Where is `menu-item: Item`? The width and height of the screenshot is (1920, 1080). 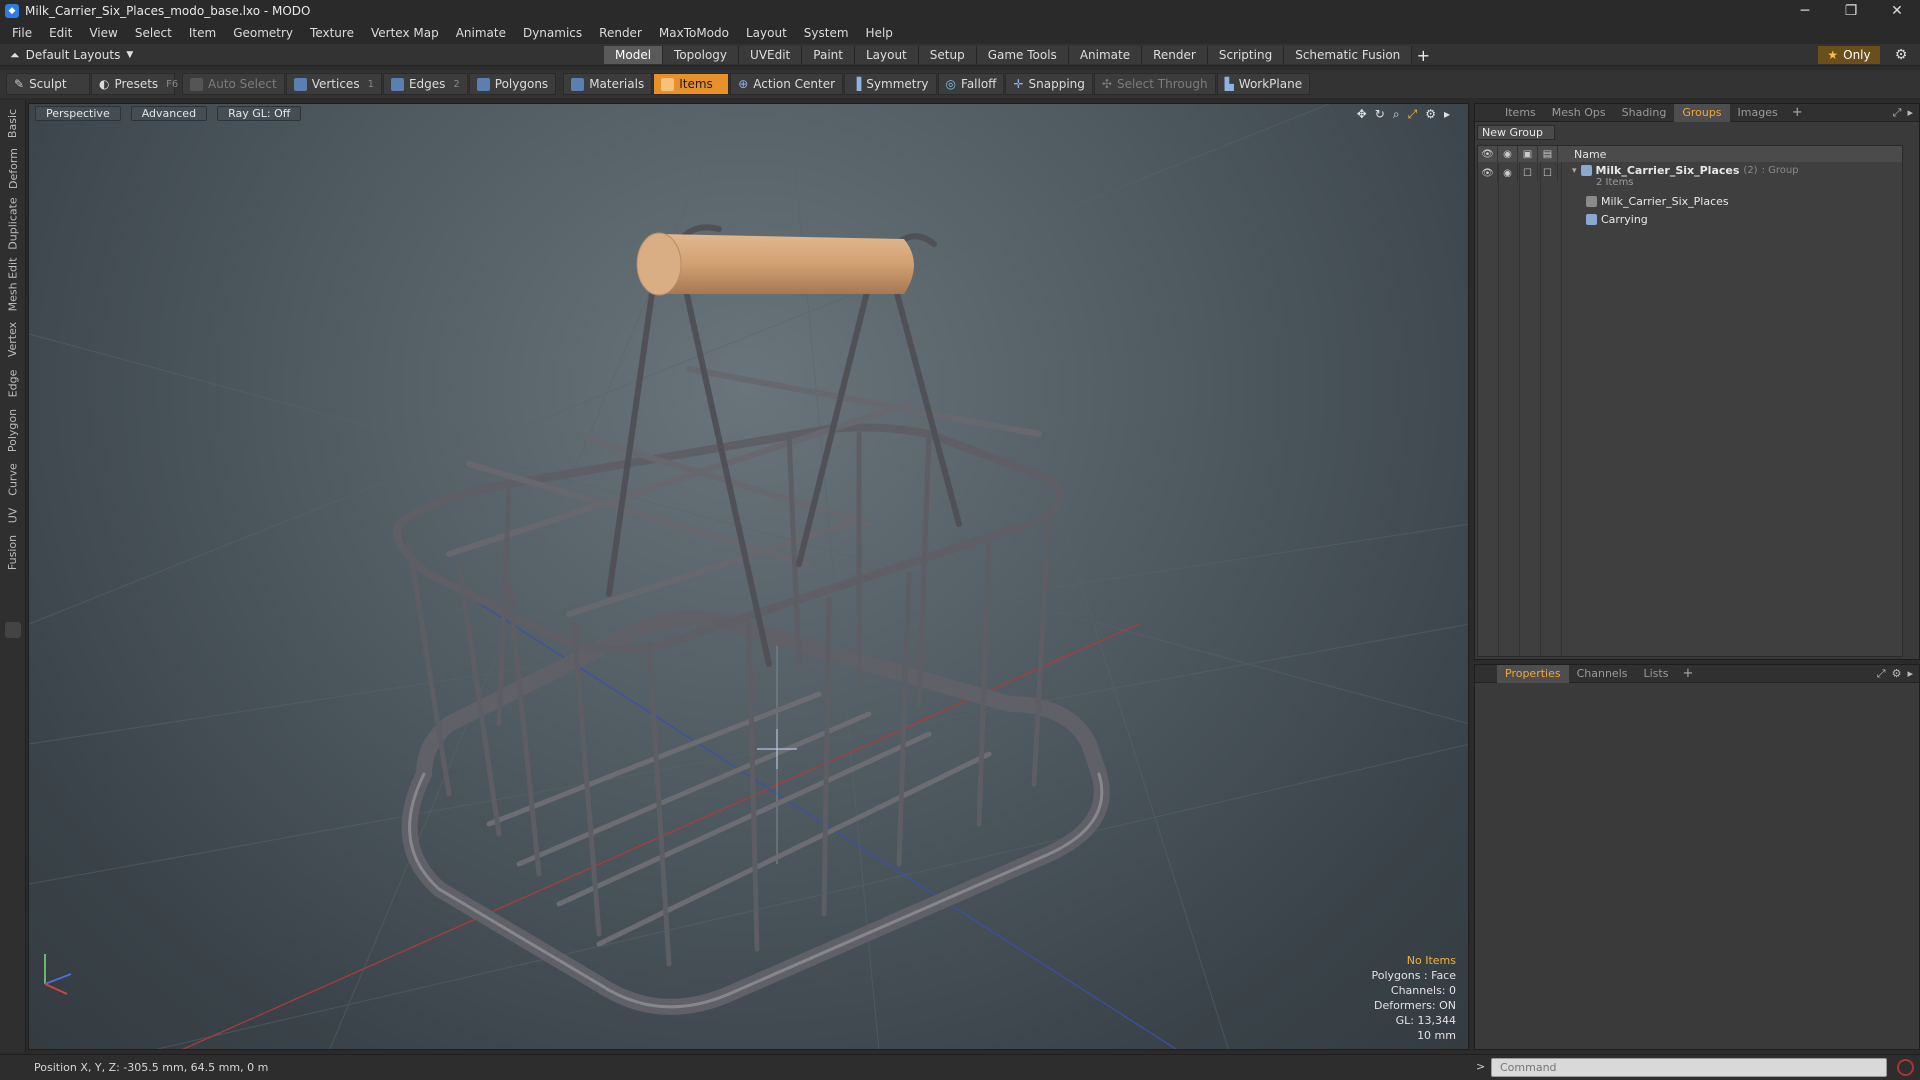
menu-item: Item is located at coordinates (202, 33).